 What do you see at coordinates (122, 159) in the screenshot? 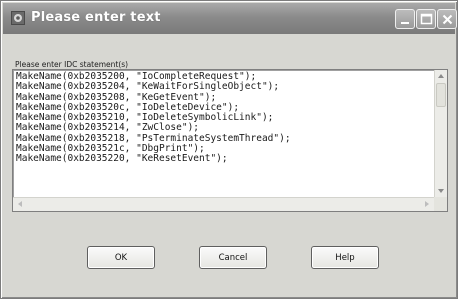
I see `text-line: MakeName(0xb2035220, "KeResetEvent");` at bounding box center [122, 159].